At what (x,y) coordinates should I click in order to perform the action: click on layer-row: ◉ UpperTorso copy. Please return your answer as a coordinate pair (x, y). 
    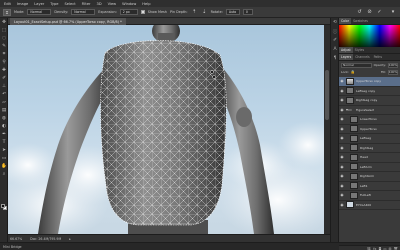
    Looking at the image, I should click on (369, 82).